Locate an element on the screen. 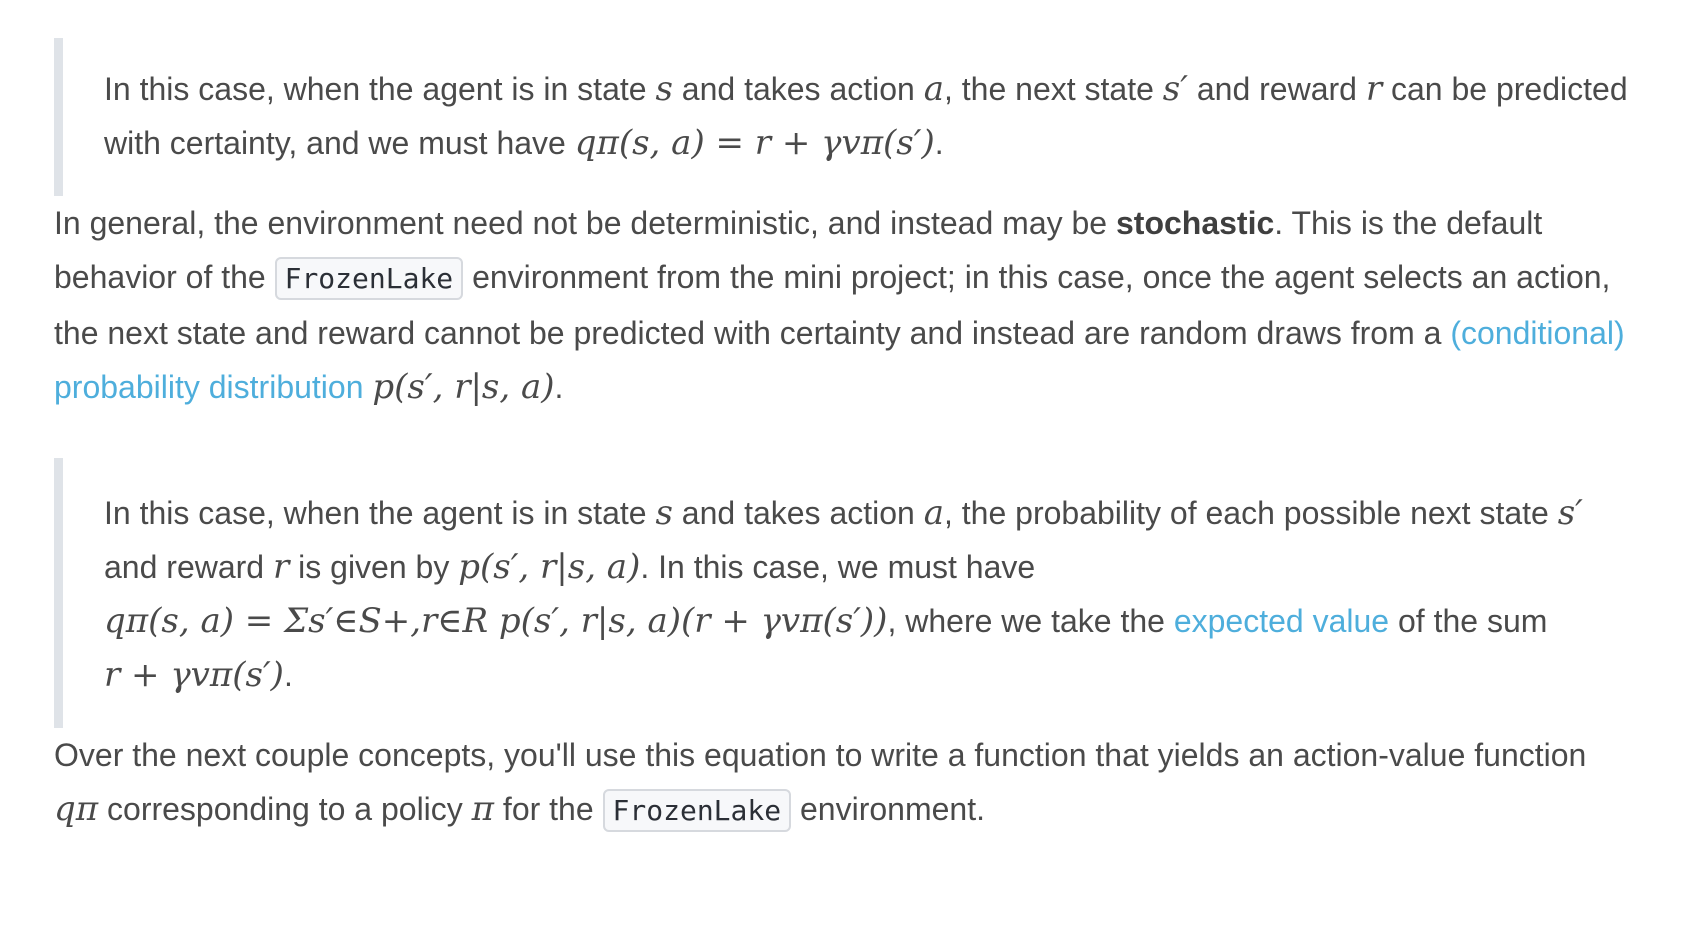  quote-text: , where we take the is located at coordinates (1030, 621).